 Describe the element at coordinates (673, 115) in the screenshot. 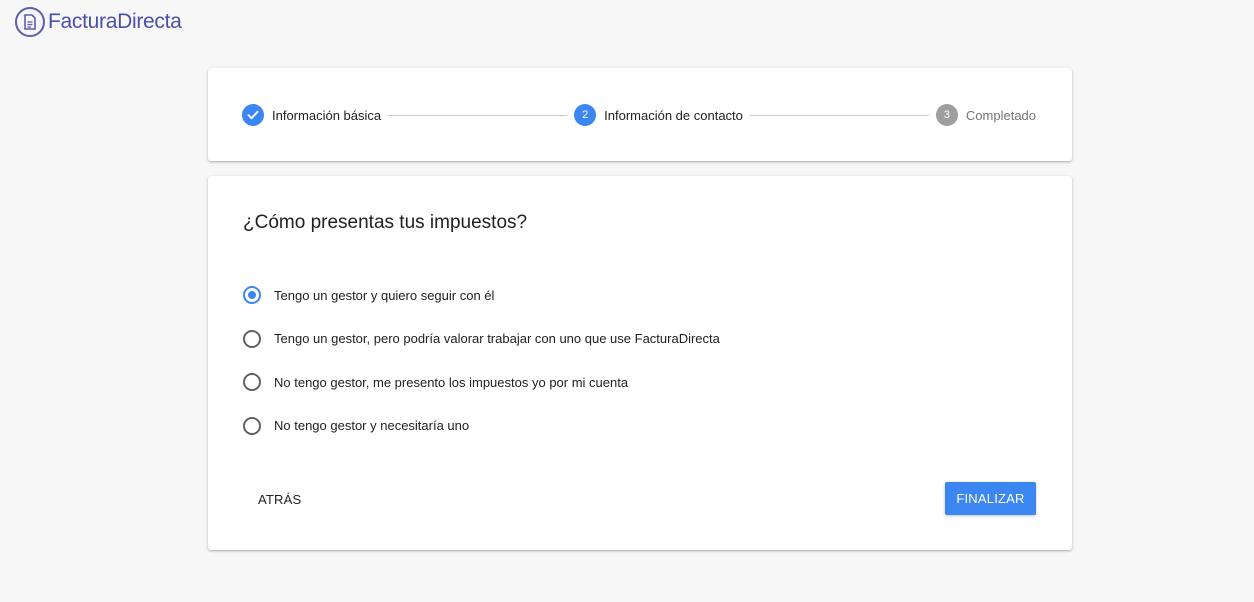

I see `step-label: Información de contacto` at that location.